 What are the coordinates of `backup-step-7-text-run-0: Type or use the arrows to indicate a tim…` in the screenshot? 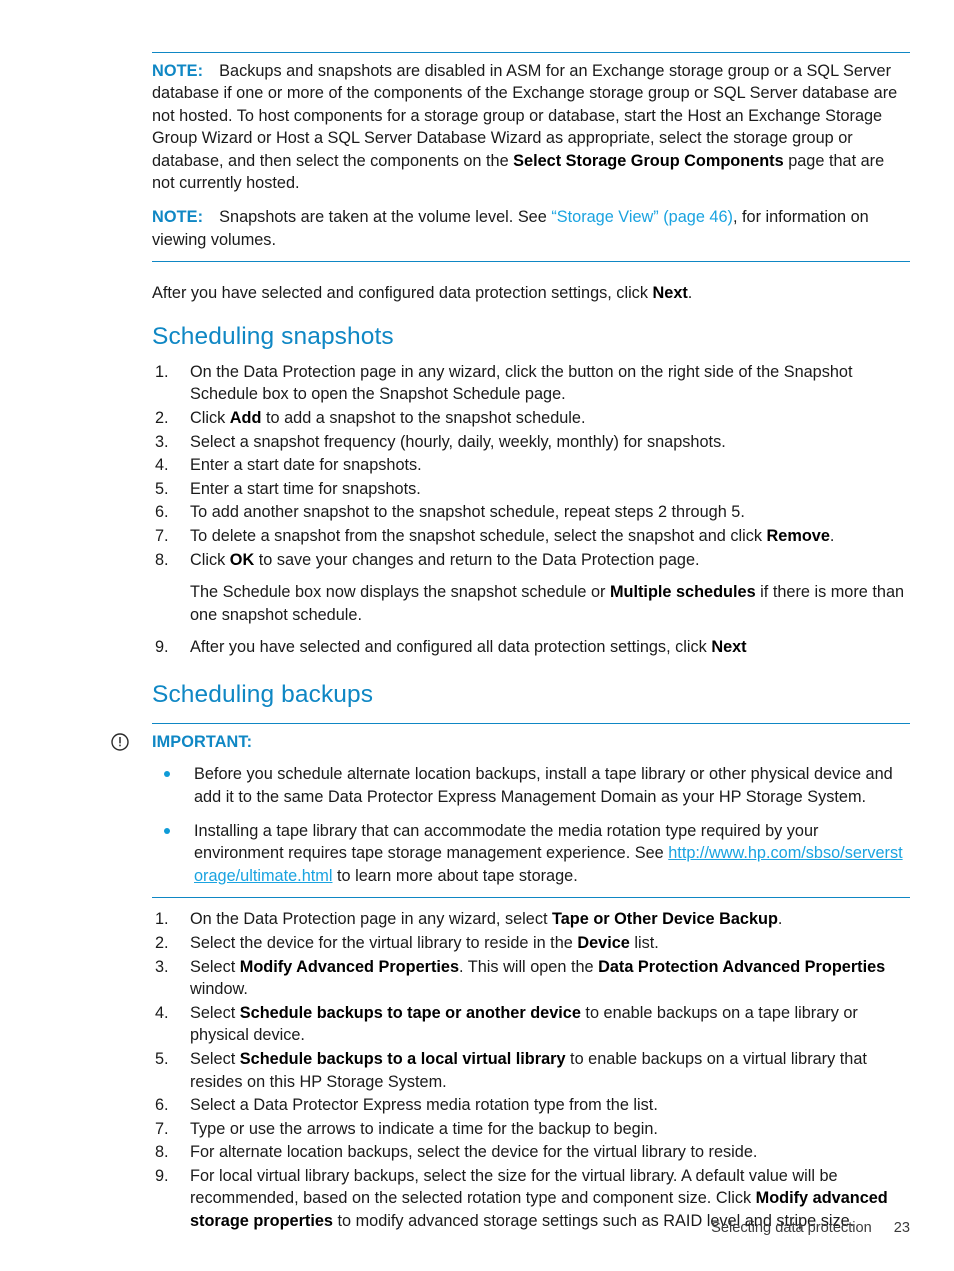 It's located at (424, 1128).